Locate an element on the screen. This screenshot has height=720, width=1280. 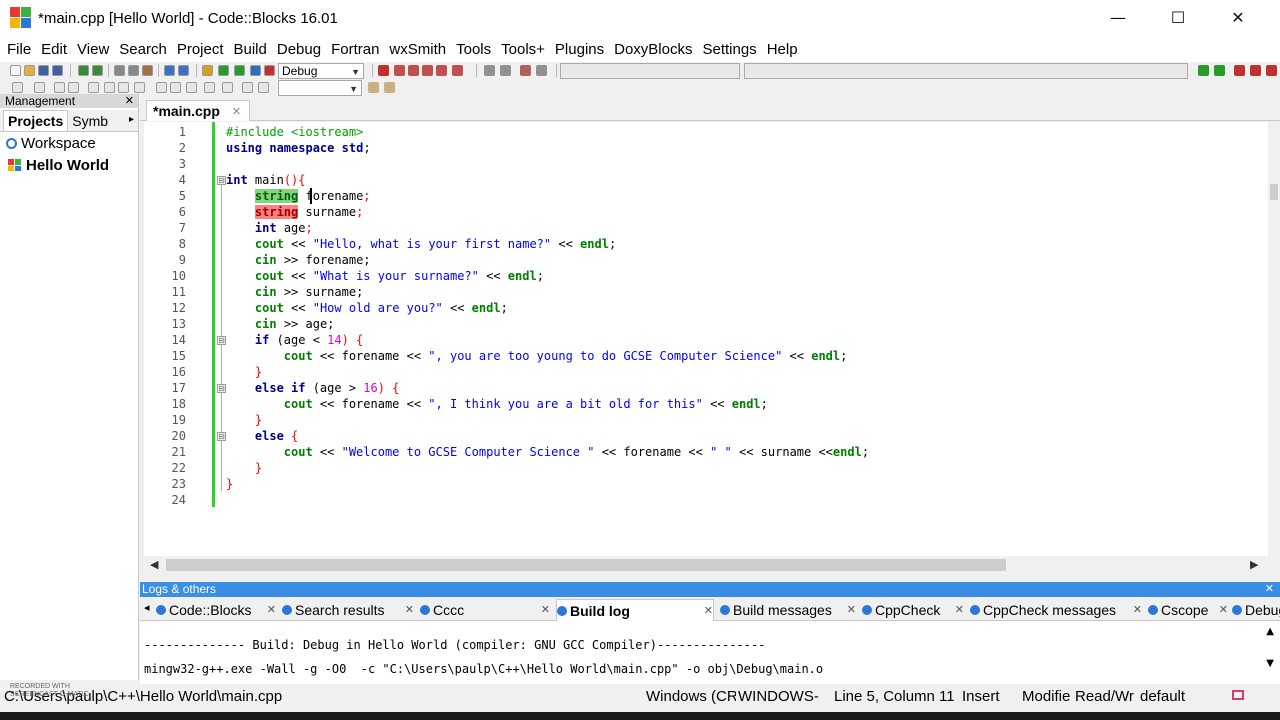
menu-fortran: Fortran is located at coordinates (355, 49).